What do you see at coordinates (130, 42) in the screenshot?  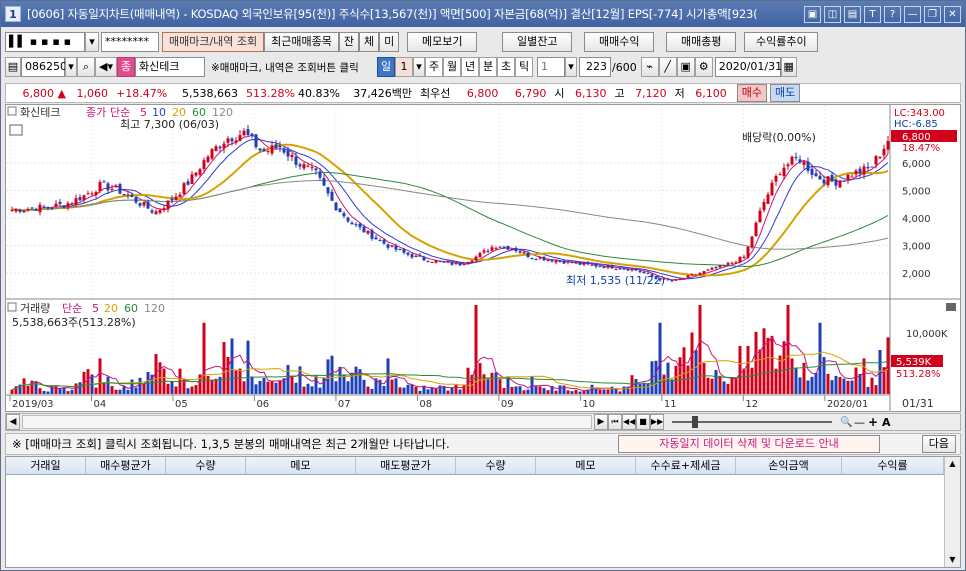 I see `password-field: ********` at bounding box center [130, 42].